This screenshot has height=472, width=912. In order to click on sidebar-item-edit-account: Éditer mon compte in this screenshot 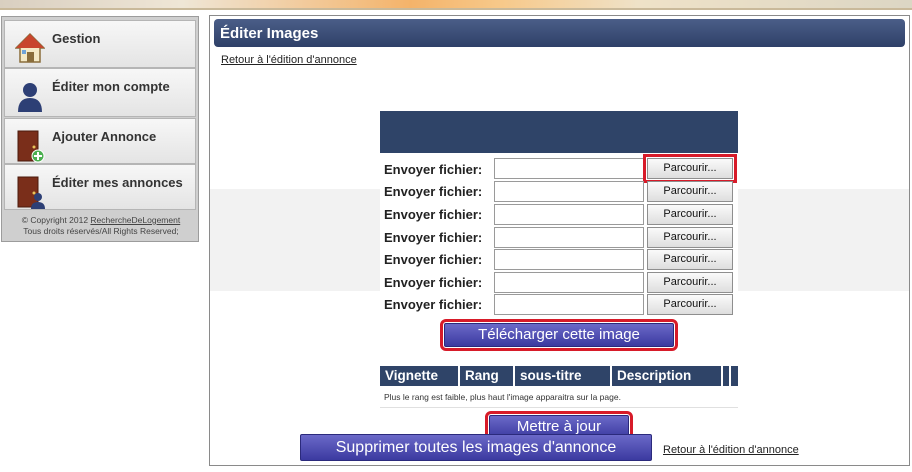, I will do `click(100, 92)`.